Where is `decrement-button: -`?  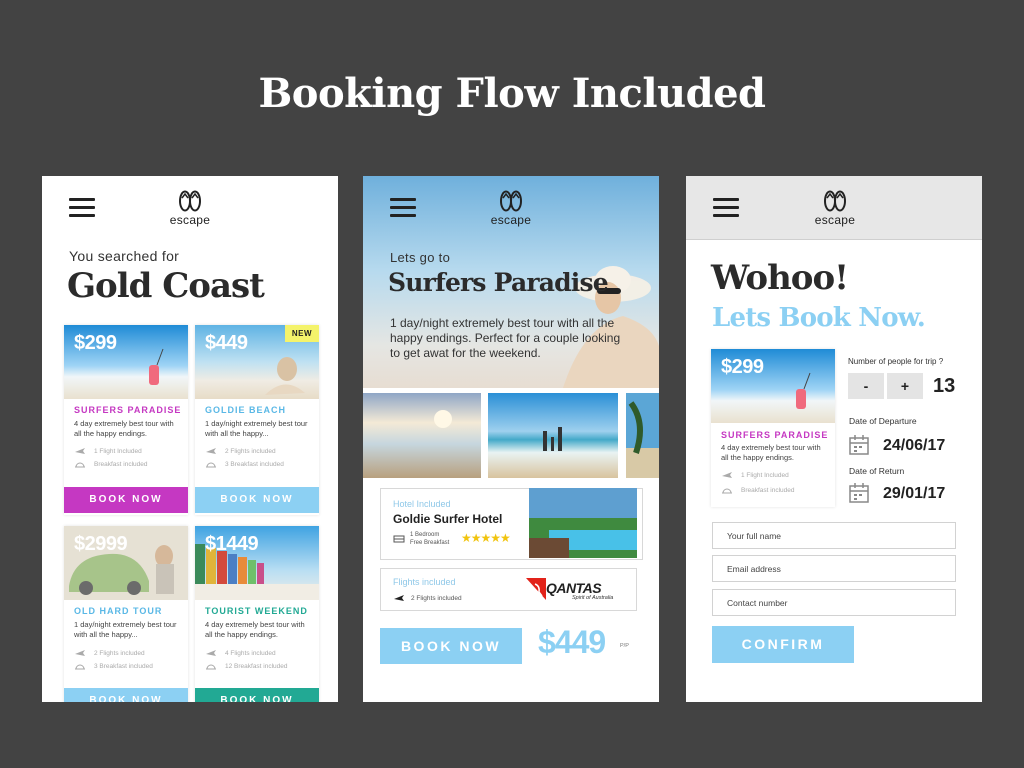 decrement-button: - is located at coordinates (866, 386).